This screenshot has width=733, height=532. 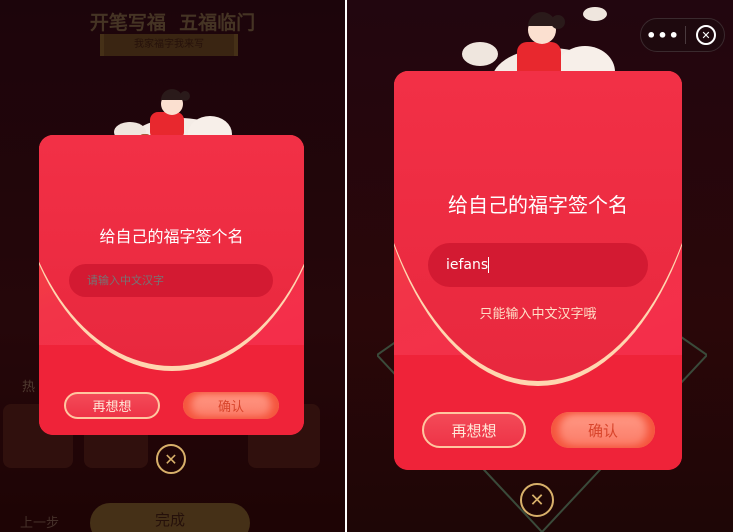 I want to click on capsule-divider, so click(x=685, y=35).